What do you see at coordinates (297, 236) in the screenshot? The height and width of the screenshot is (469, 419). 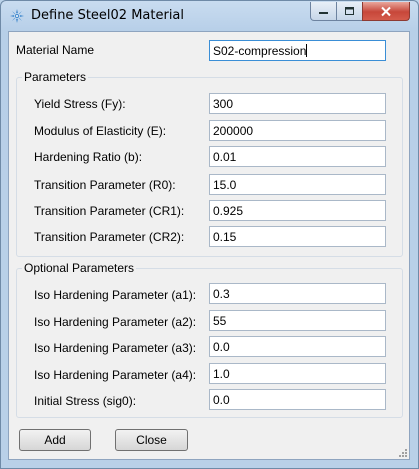 I see `transition-cr2-input: 0.15` at bounding box center [297, 236].